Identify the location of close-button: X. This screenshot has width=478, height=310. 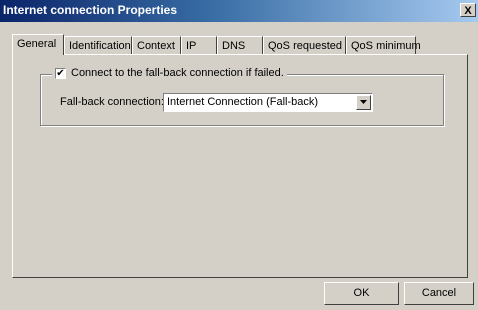
(468, 10).